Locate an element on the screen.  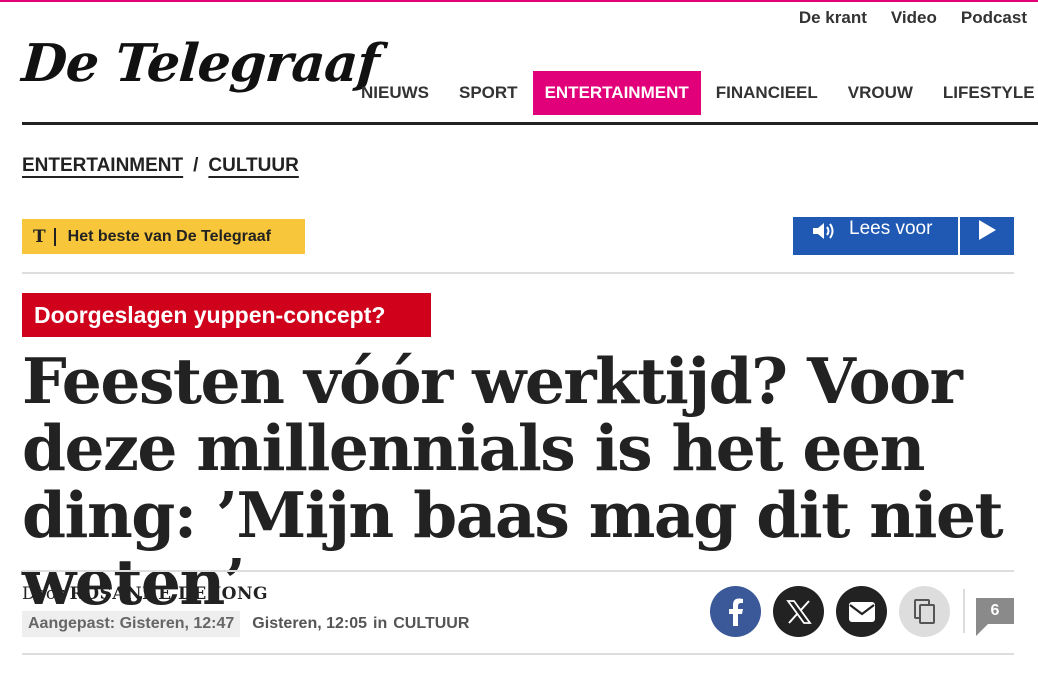
x-icon is located at coordinates (798, 611).